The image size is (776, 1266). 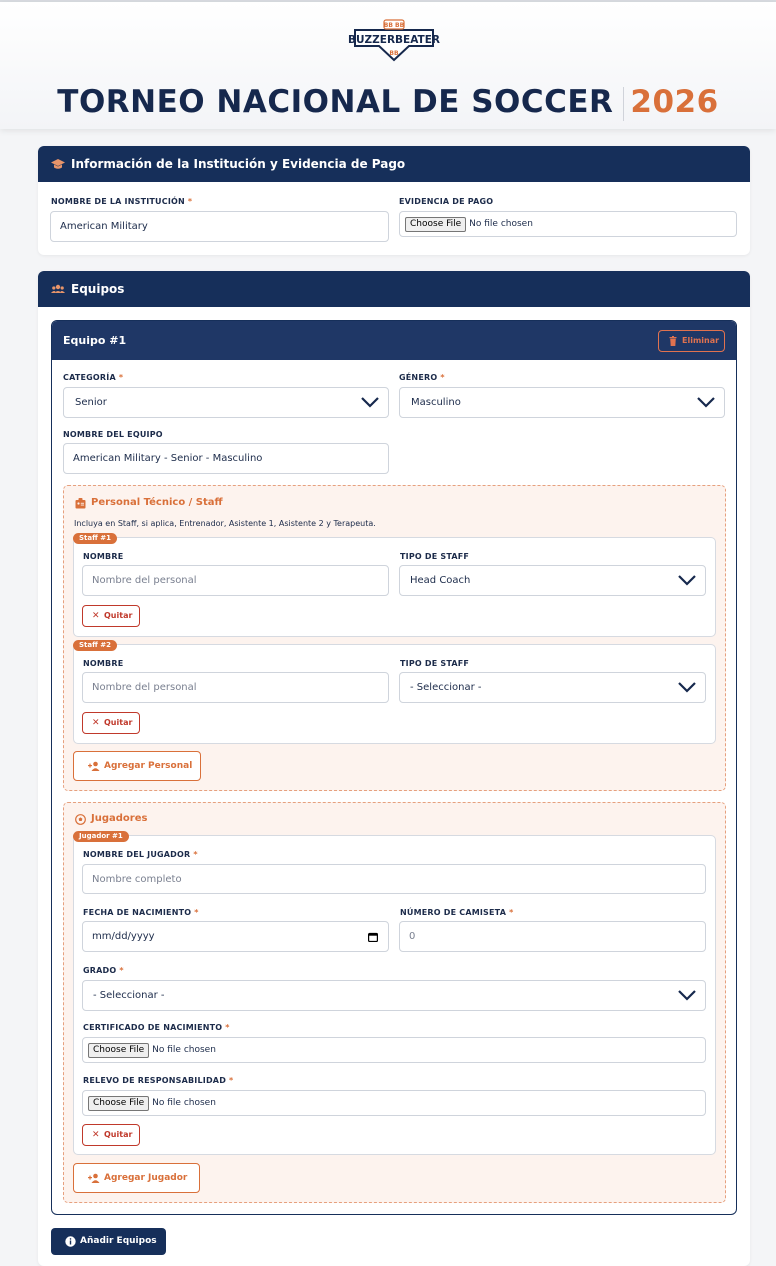 I want to click on page-title: TORNEO NACIONAL DE SOCCER 2026, so click(x=388, y=102).